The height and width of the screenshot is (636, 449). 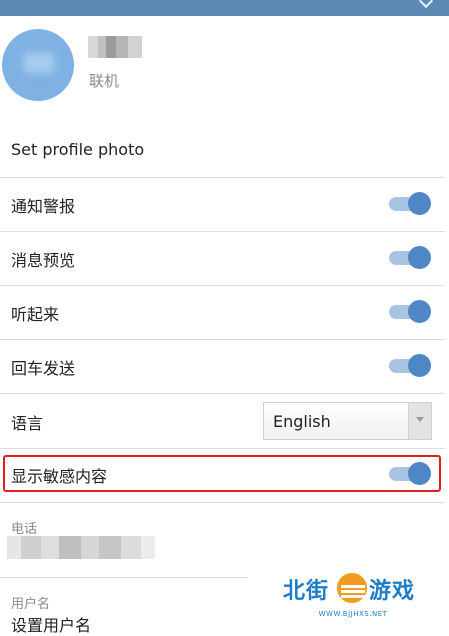 What do you see at coordinates (35, 314) in the screenshot?
I see `sounds-label: 听起来` at bounding box center [35, 314].